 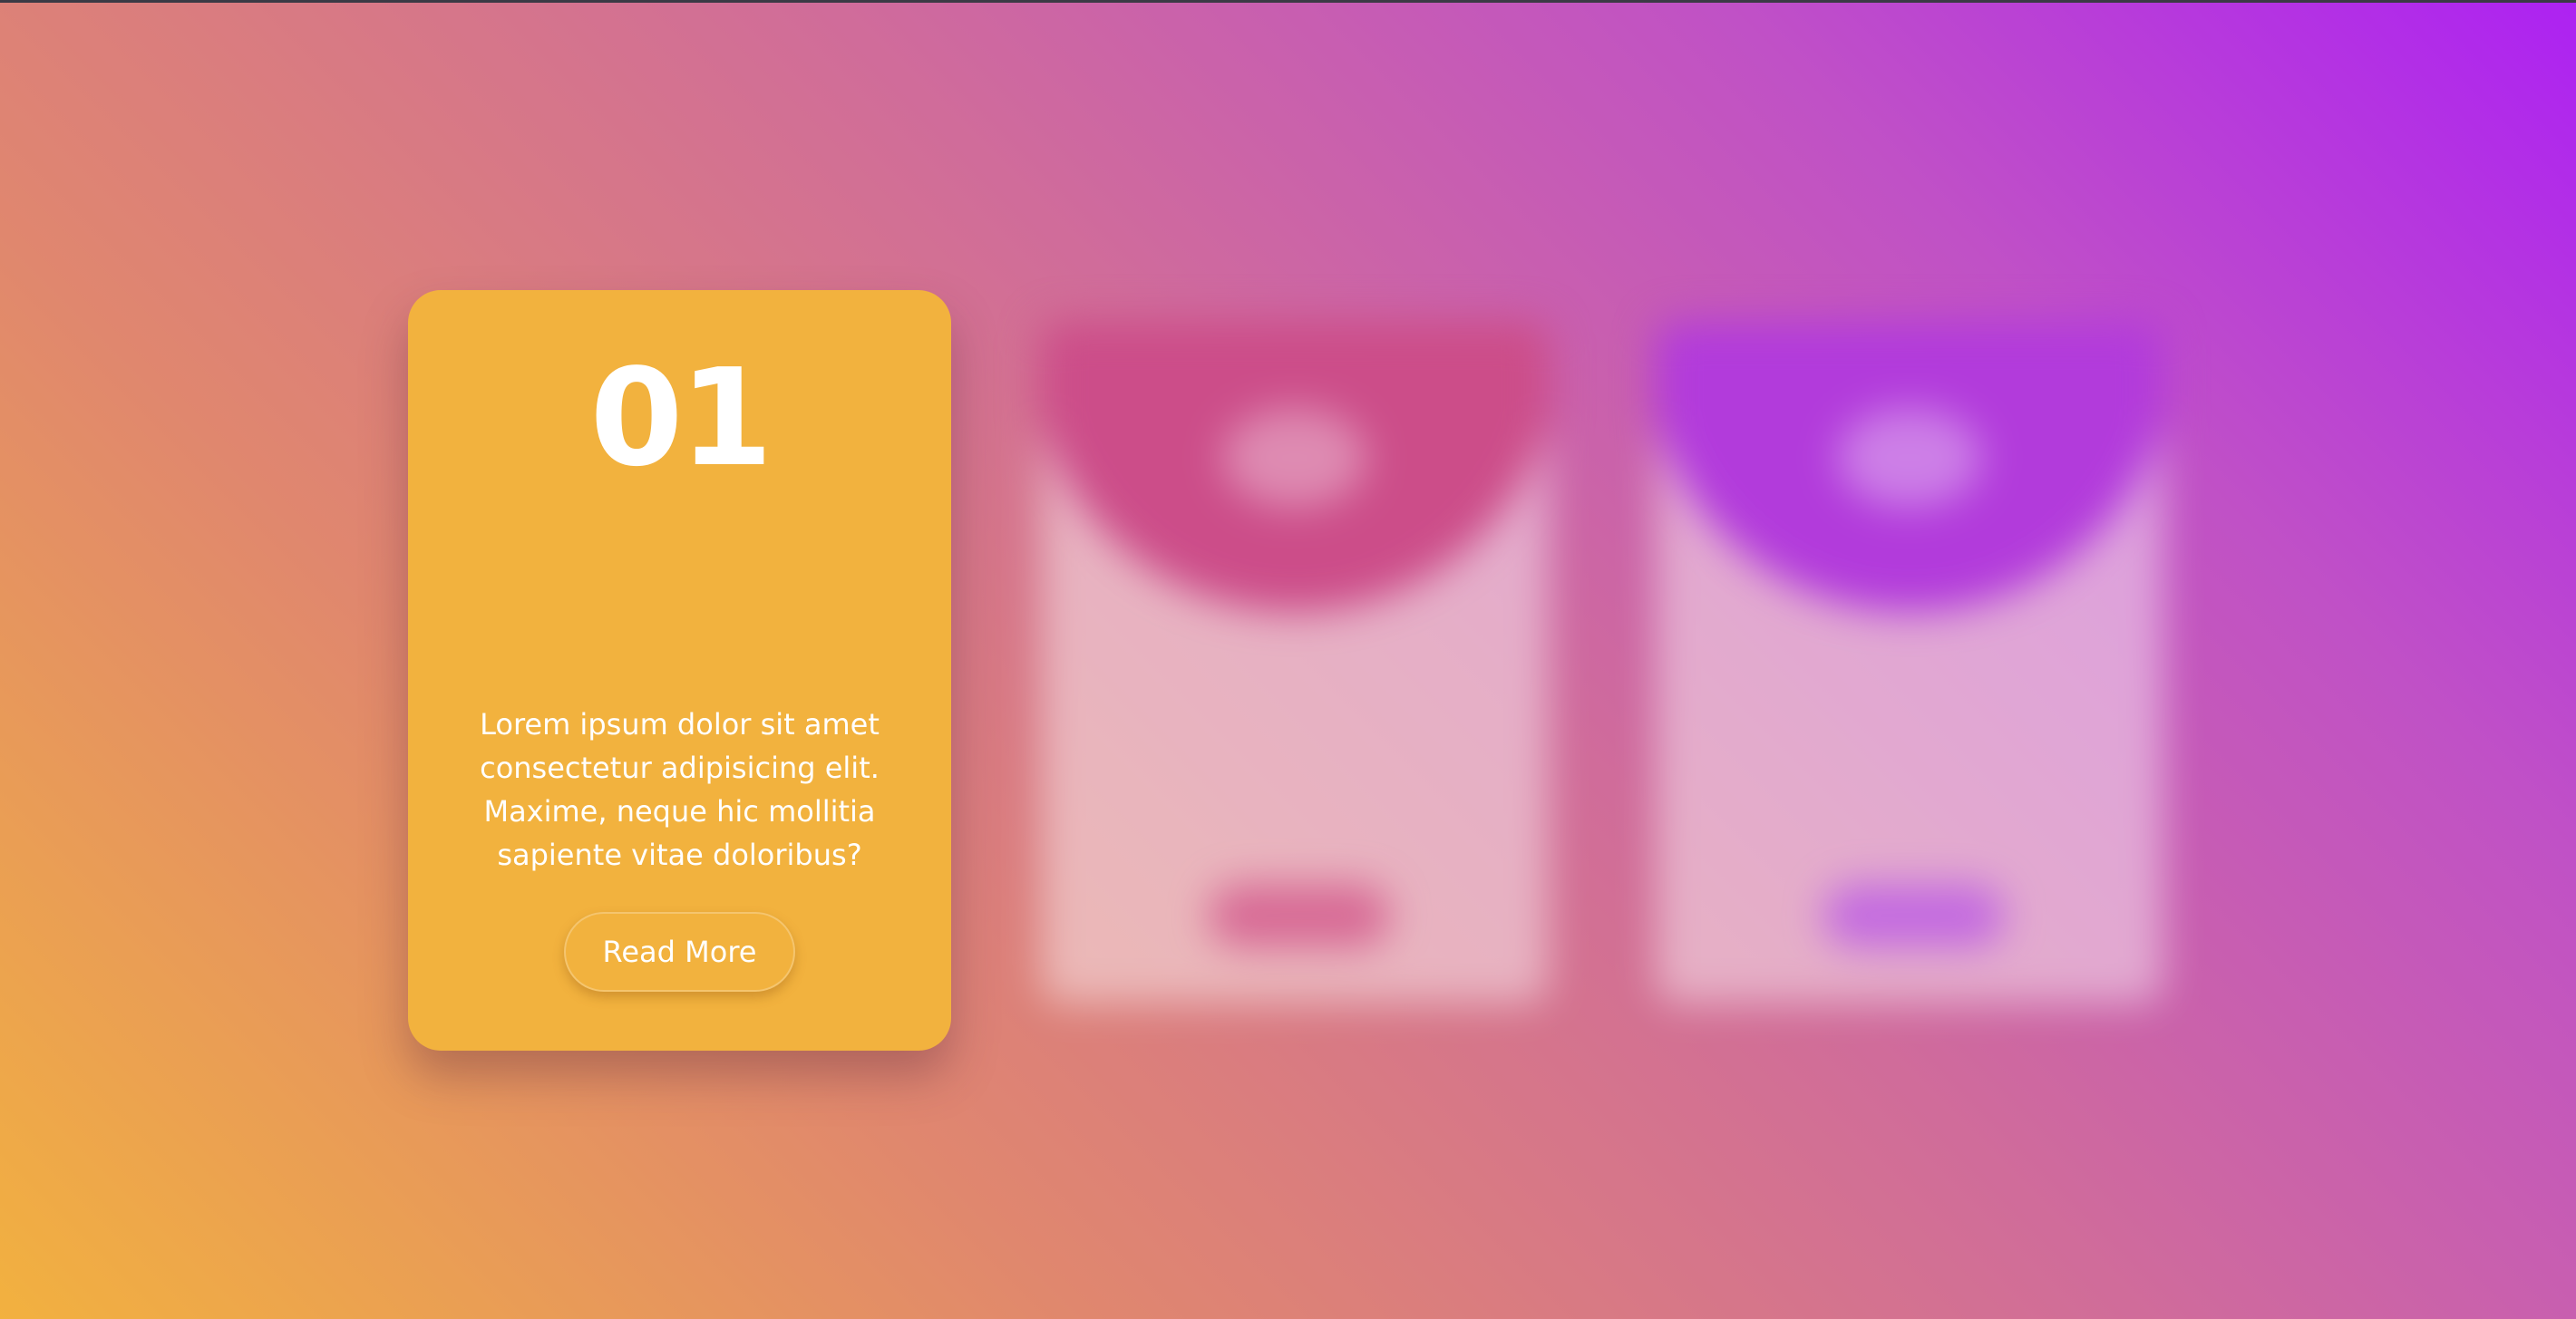 I want to click on top-border, so click(x=1288, y=1).